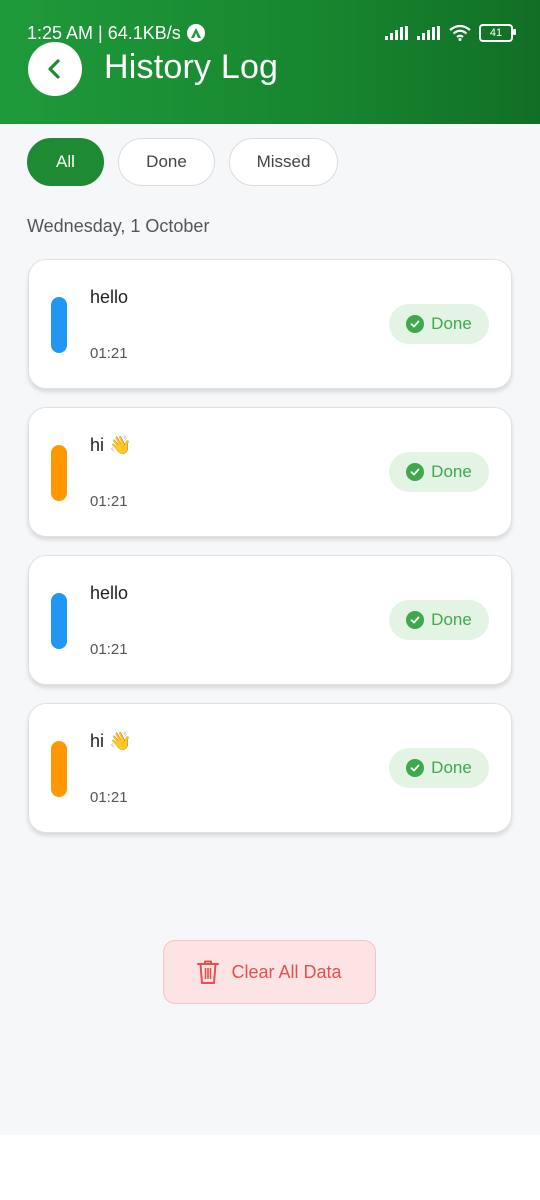  Describe the element at coordinates (460, 33) in the screenshot. I see `wifi-icon` at that location.